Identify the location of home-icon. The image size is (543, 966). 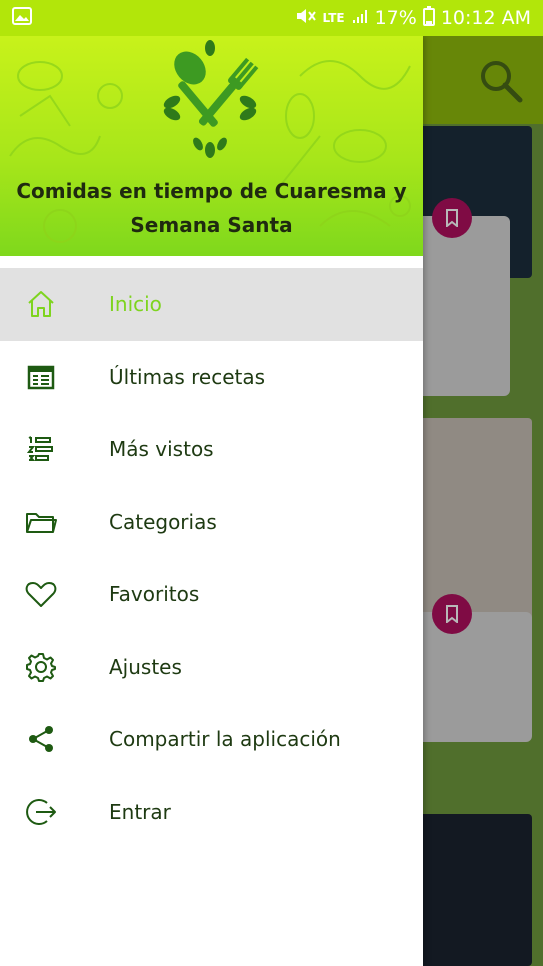
(41, 304).